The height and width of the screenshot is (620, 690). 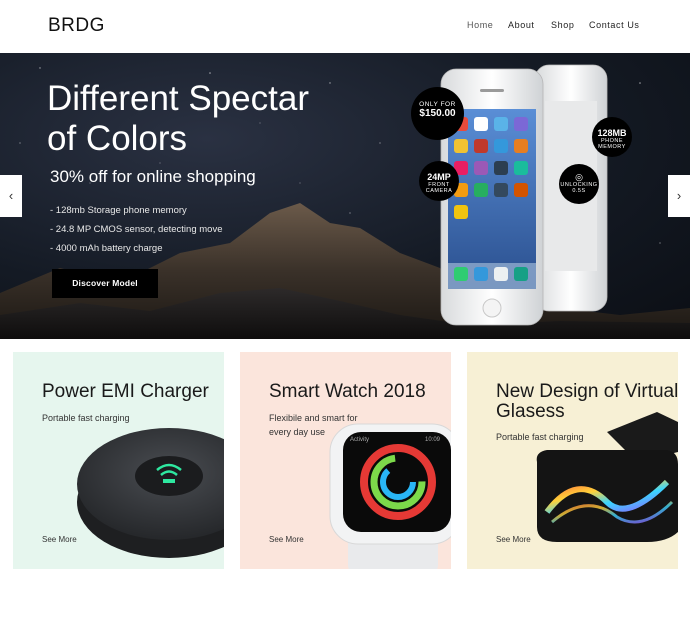 I want to click on price-badge: ONLY FOR $150.00, so click(x=437, y=113).